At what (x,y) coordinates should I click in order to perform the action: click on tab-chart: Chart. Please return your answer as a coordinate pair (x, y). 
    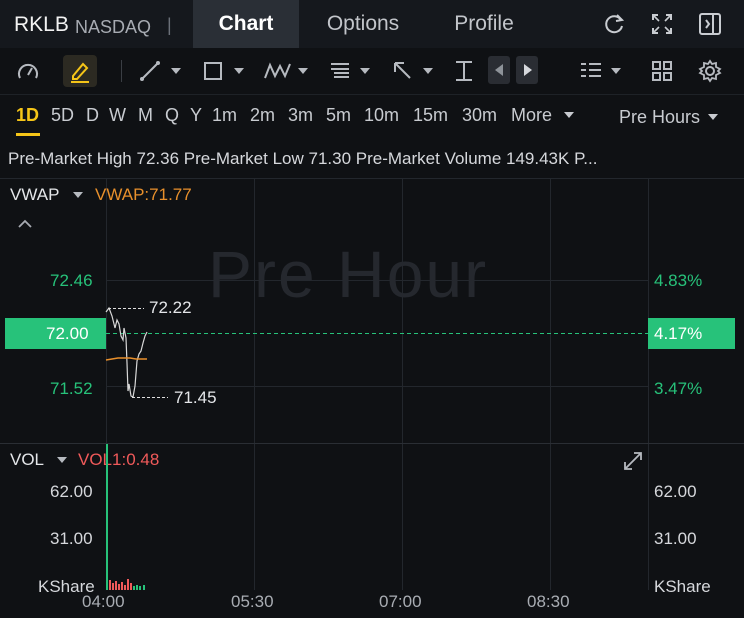
    Looking at the image, I should click on (246, 24).